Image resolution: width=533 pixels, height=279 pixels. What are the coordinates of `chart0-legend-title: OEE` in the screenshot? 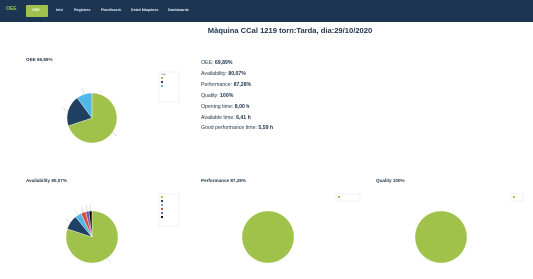 It's located at (163, 75).